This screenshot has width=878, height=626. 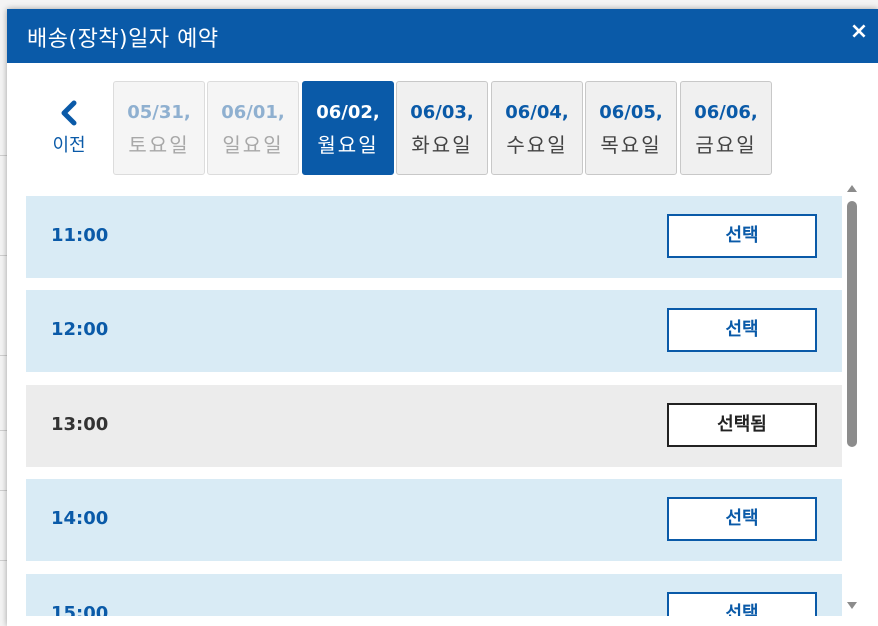 I want to click on day-weekday: 토요일, so click(x=159, y=145).